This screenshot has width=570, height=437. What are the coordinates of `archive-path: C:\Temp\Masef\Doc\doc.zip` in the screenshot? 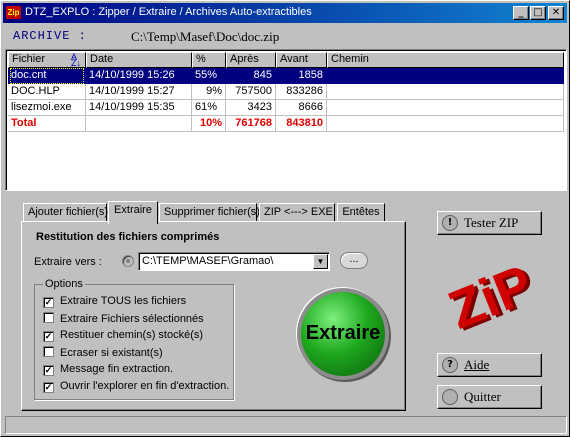 It's located at (205, 36).